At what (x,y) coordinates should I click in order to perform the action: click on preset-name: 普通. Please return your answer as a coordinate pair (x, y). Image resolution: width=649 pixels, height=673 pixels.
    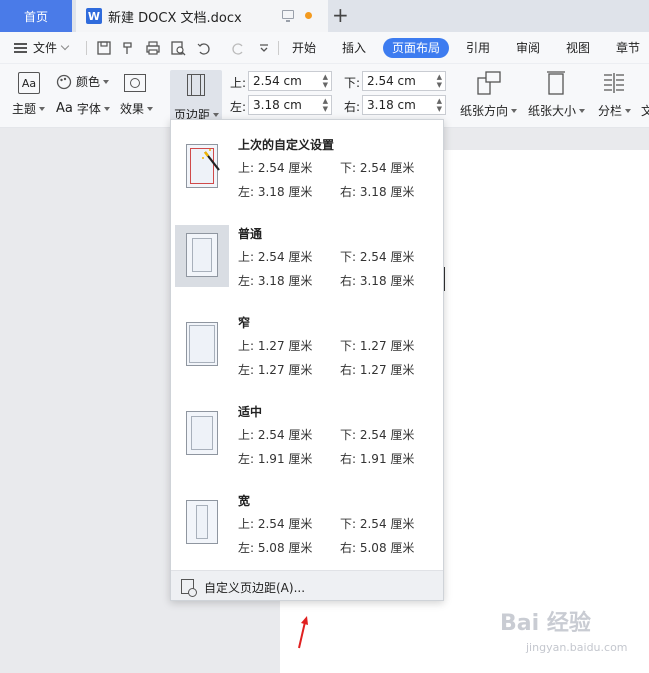
    Looking at the image, I should click on (250, 234).